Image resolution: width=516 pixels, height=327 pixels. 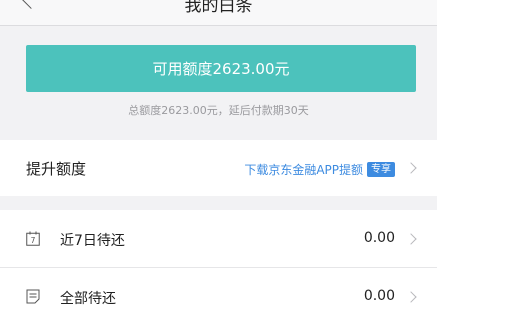 What do you see at coordinates (56, 169) in the screenshot?
I see `raise-quota-label: 提升额度` at bounding box center [56, 169].